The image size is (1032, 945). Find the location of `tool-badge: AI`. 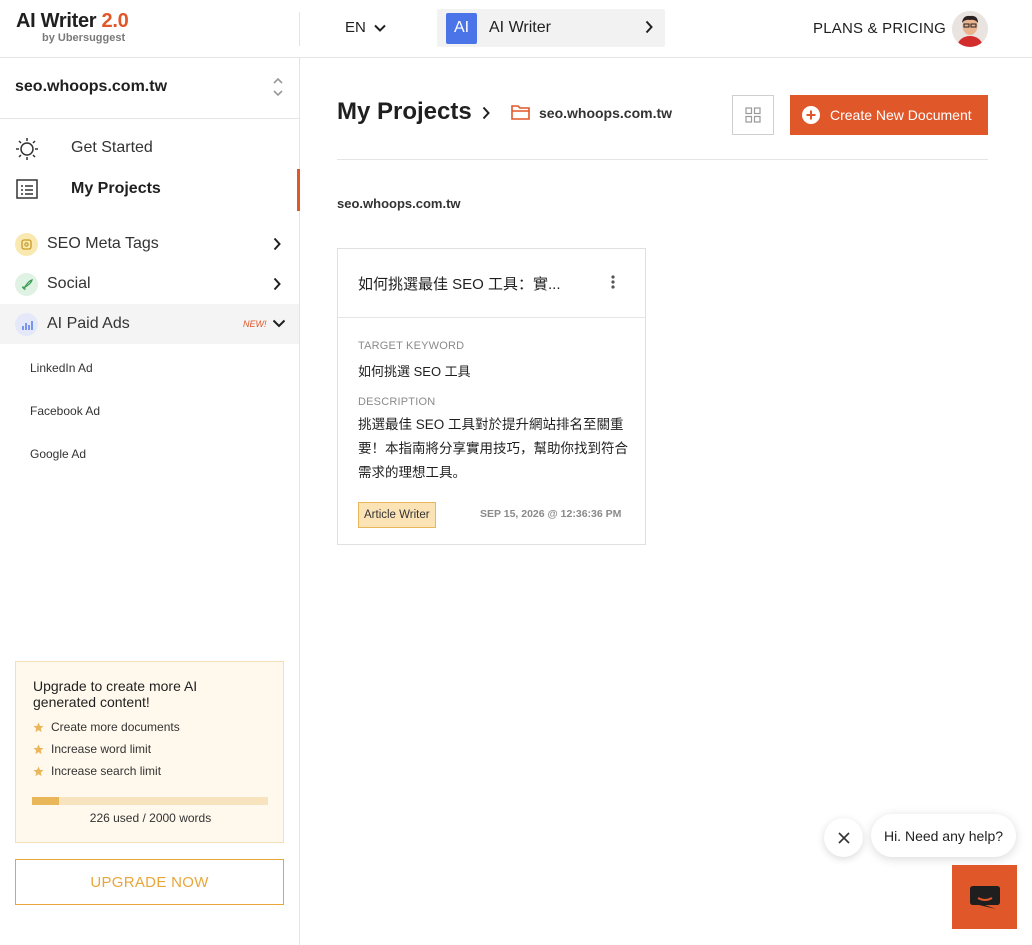

tool-badge: AI is located at coordinates (461, 28).